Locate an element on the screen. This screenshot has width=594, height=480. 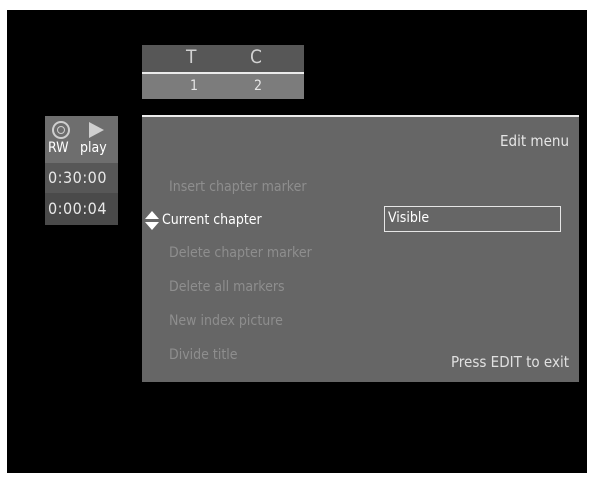
menu-item-delete-chapter-marker: Delete chapter marker is located at coordinates (240, 253).